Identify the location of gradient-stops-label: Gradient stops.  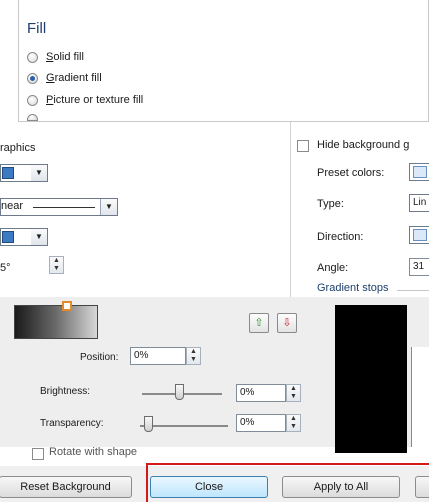
(353, 288).